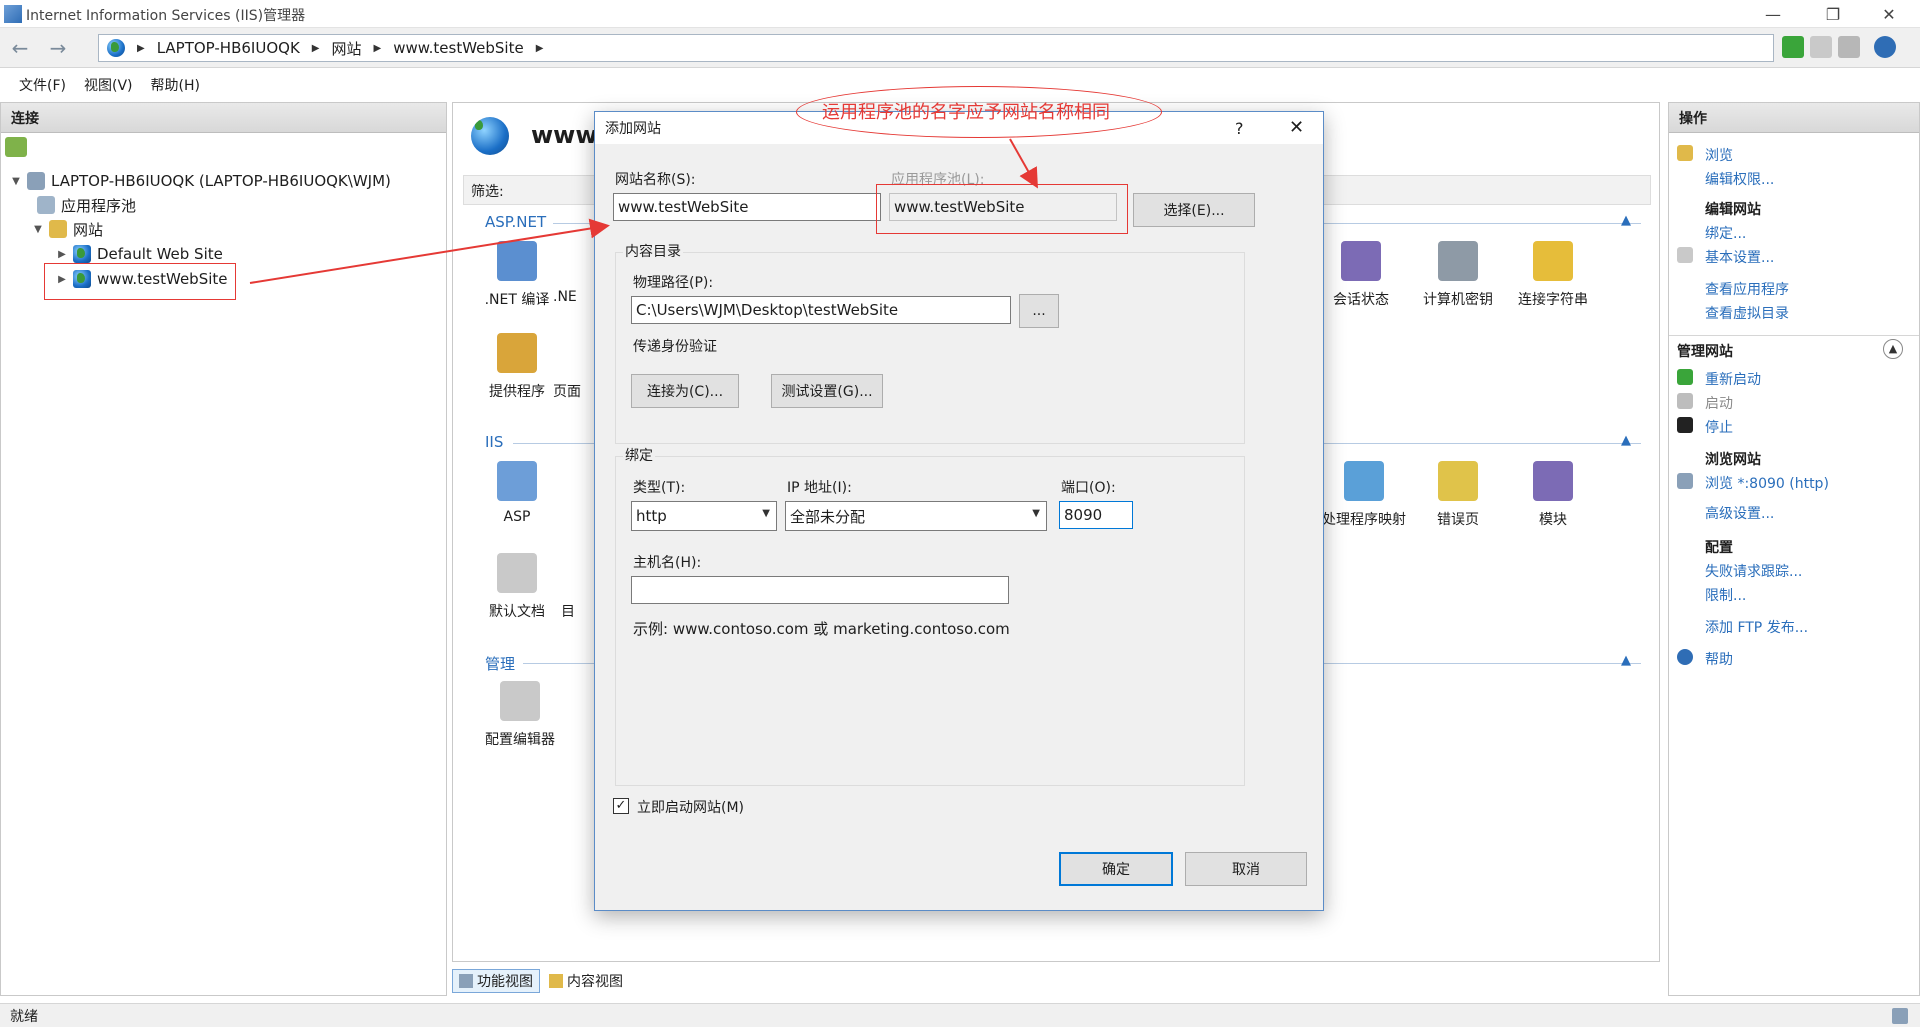 This screenshot has height=1027, width=1920. Describe the element at coordinates (16, 147) in the screenshot. I see `new-connection-icon` at that location.